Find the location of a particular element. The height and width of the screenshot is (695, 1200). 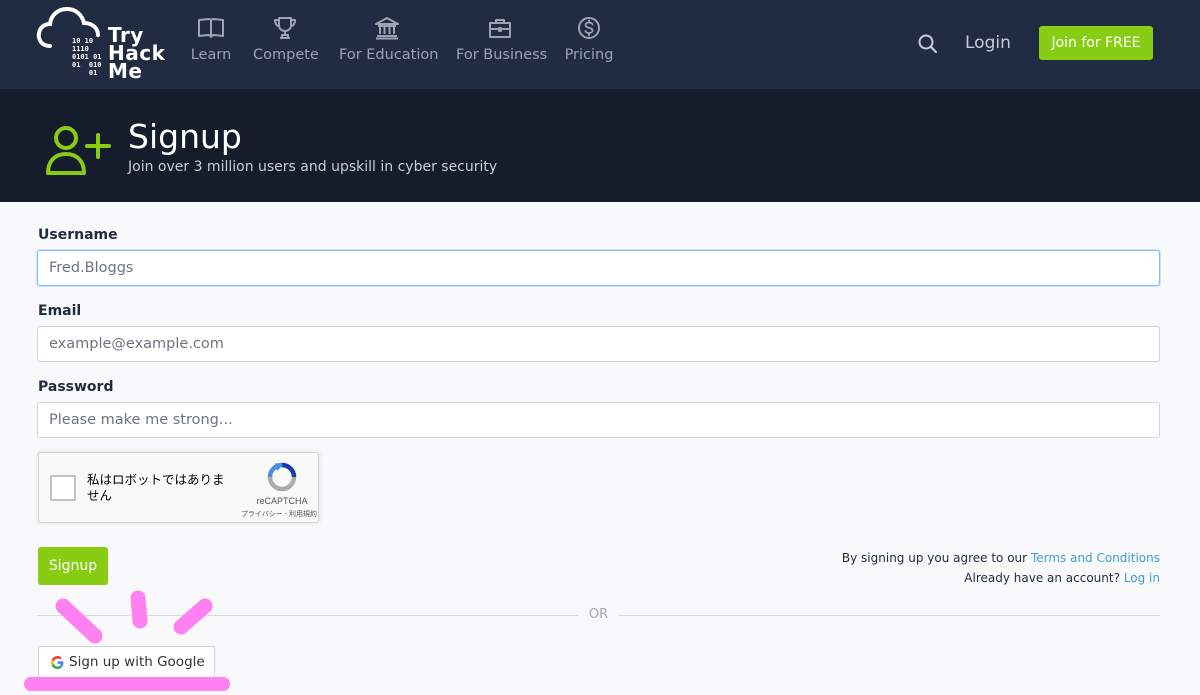

divider-line-left is located at coordinates (307, 615).